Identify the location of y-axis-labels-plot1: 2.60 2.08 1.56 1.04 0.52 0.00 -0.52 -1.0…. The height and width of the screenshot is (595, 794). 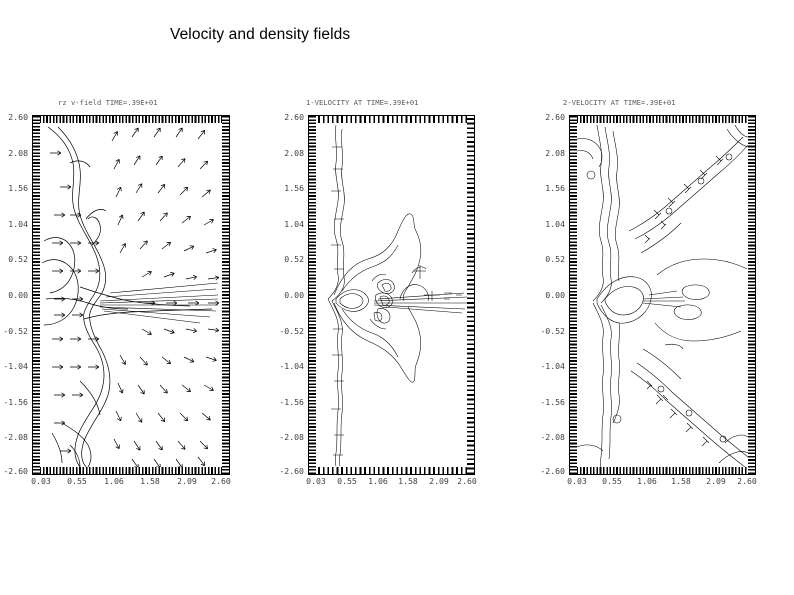
(290, 294).